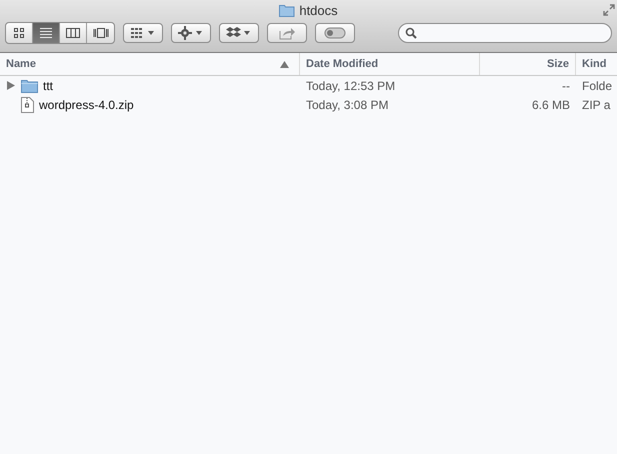  Describe the element at coordinates (347, 105) in the screenshot. I see `date-modified: Today, 3:08 PM` at that location.